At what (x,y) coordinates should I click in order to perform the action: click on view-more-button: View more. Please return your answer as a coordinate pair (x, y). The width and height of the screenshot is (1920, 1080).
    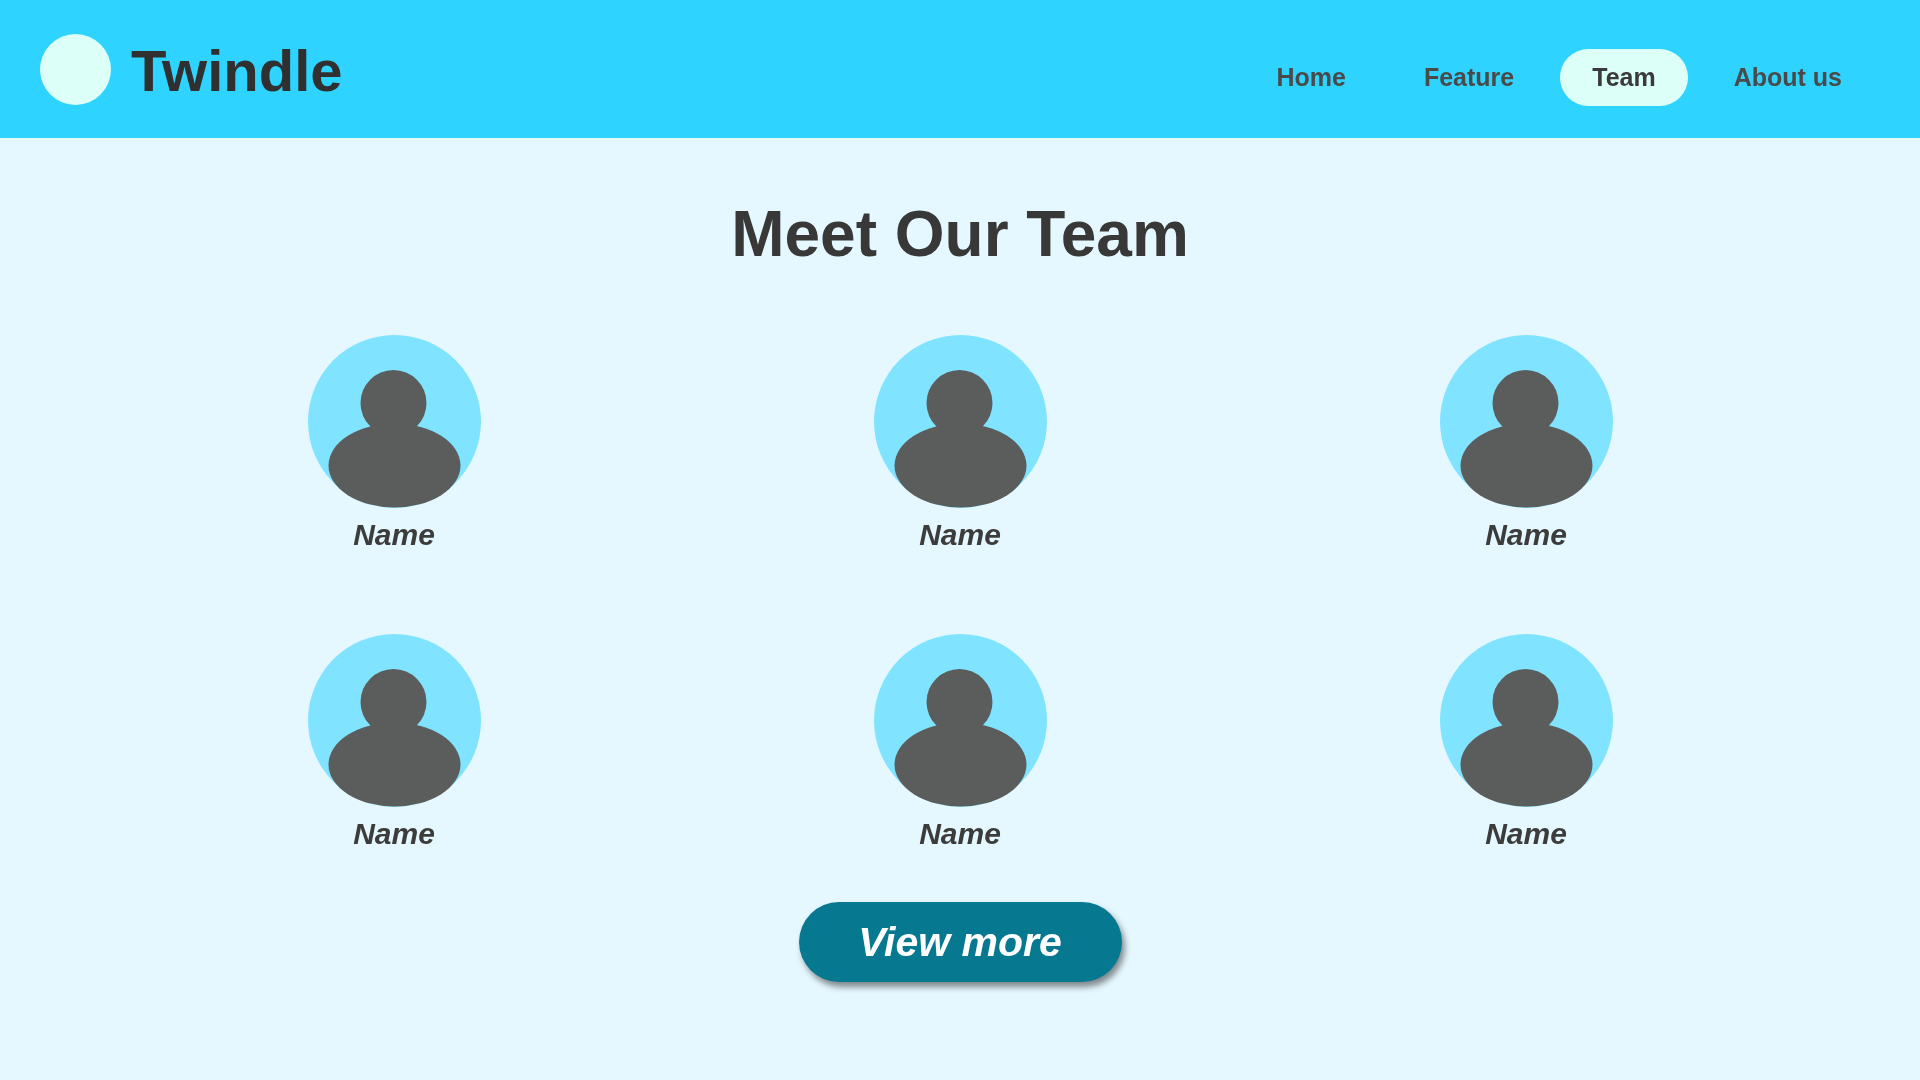
    Looking at the image, I should click on (960, 942).